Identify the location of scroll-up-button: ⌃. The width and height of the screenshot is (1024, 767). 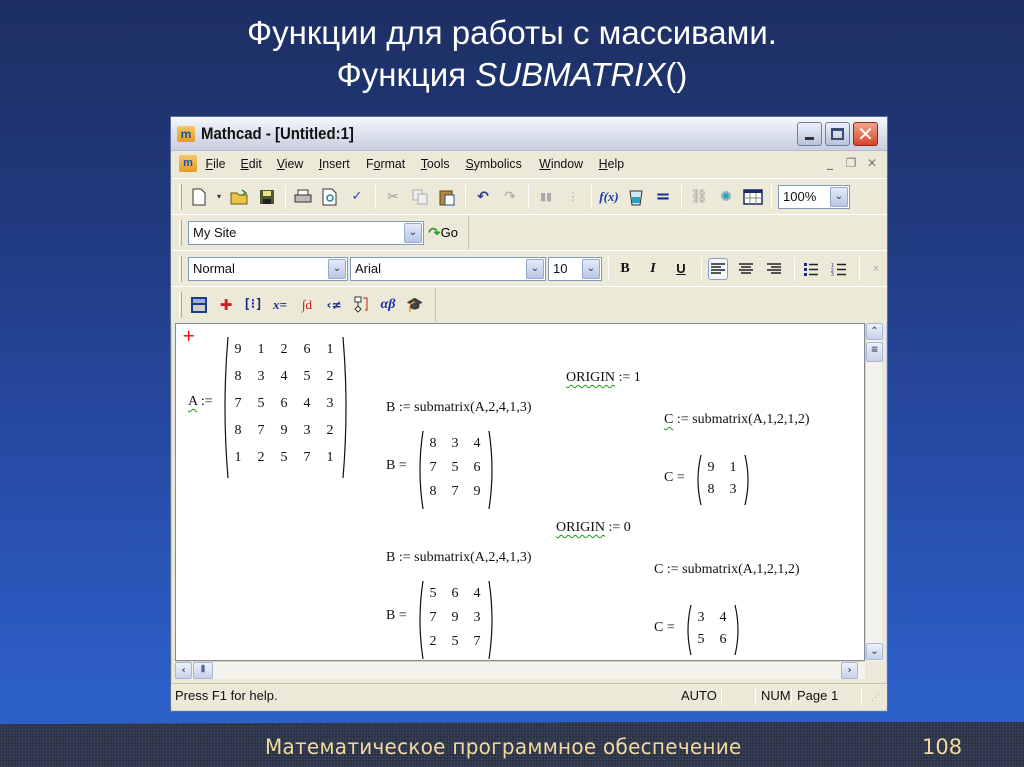
(874, 331).